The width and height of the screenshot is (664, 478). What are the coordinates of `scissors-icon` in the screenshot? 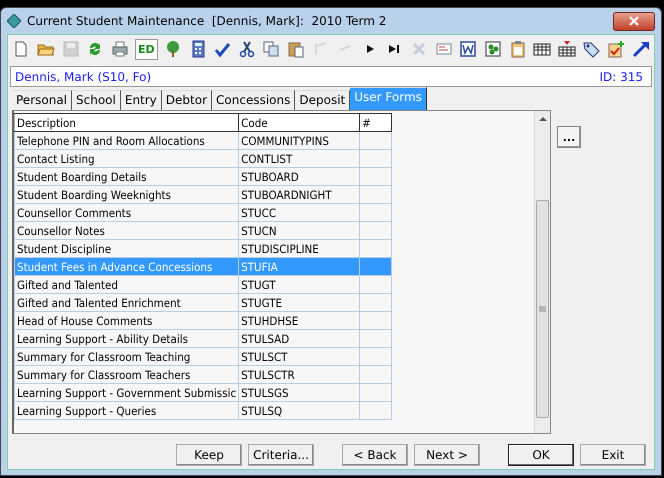 It's located at (247, 49).